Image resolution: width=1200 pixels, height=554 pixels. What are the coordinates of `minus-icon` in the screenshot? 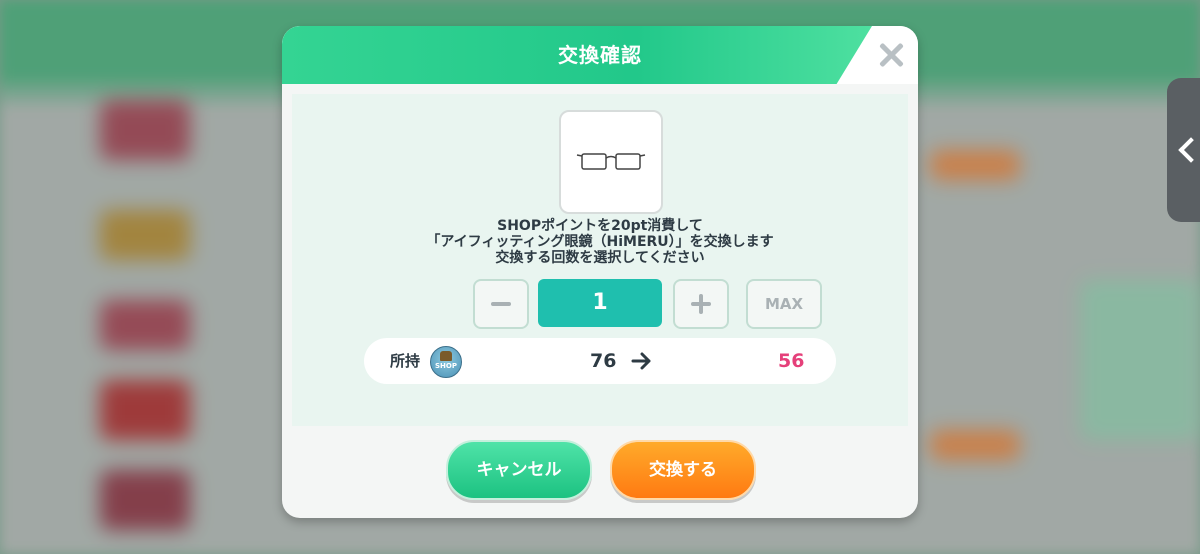 It's located at (501, 304).